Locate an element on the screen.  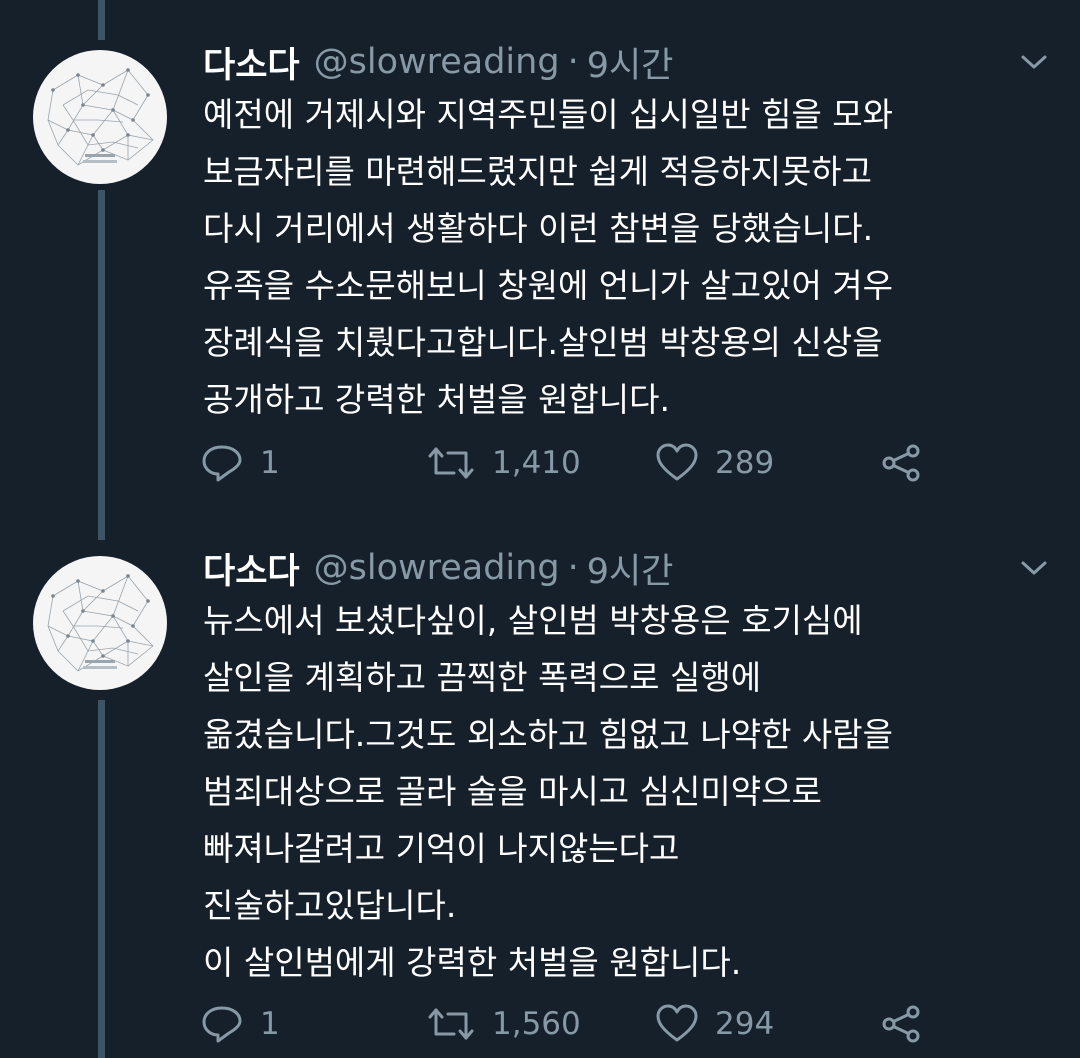
tweet-actions: 1 1,410 289 is located at coordinates (570, 463).